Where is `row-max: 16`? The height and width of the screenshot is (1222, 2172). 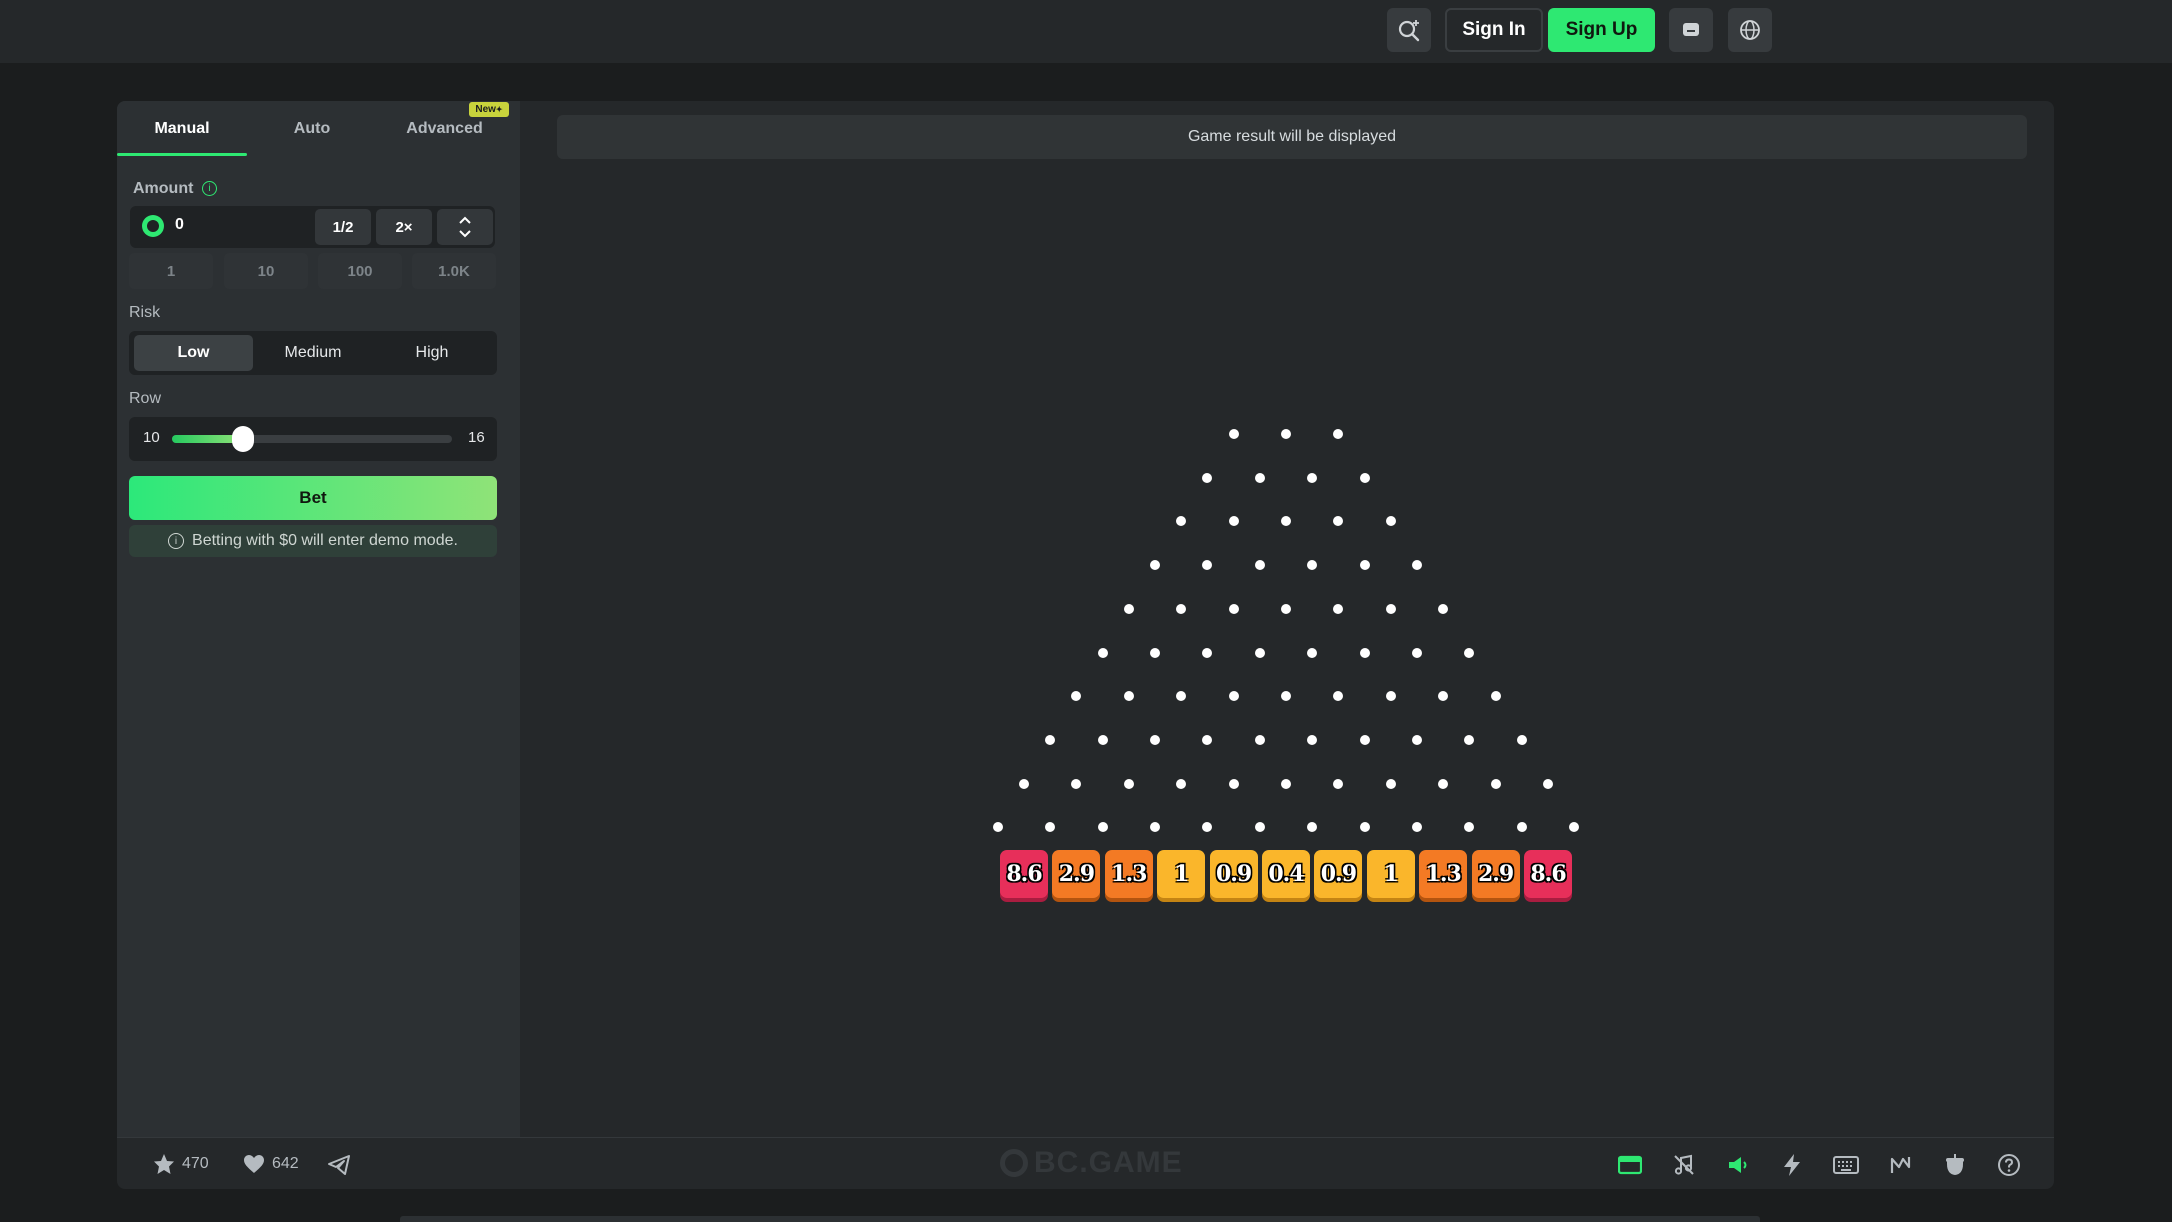 row-max: 16 is located at coordinates (476, 437).